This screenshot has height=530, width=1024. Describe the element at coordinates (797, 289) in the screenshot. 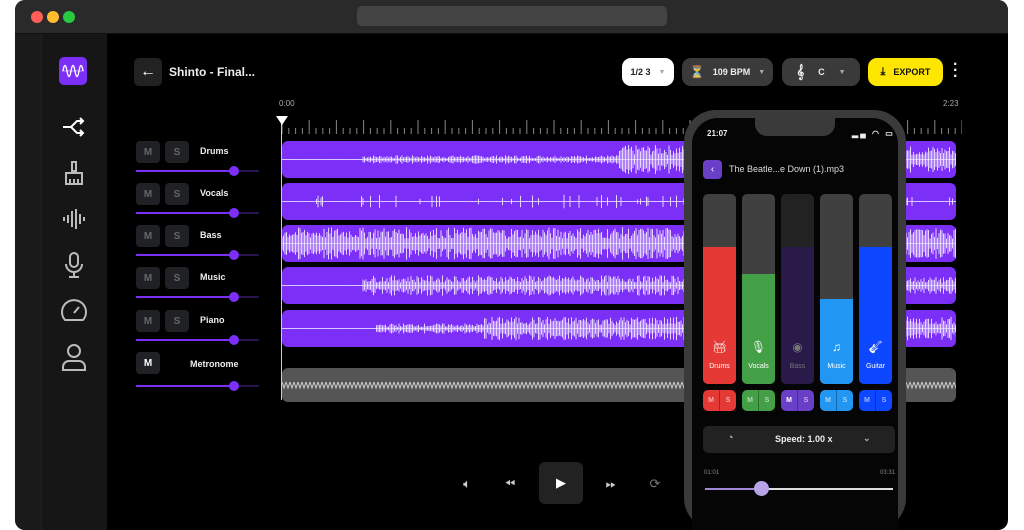

I see `stem-fader-bass: ◉ Bass` at that location.